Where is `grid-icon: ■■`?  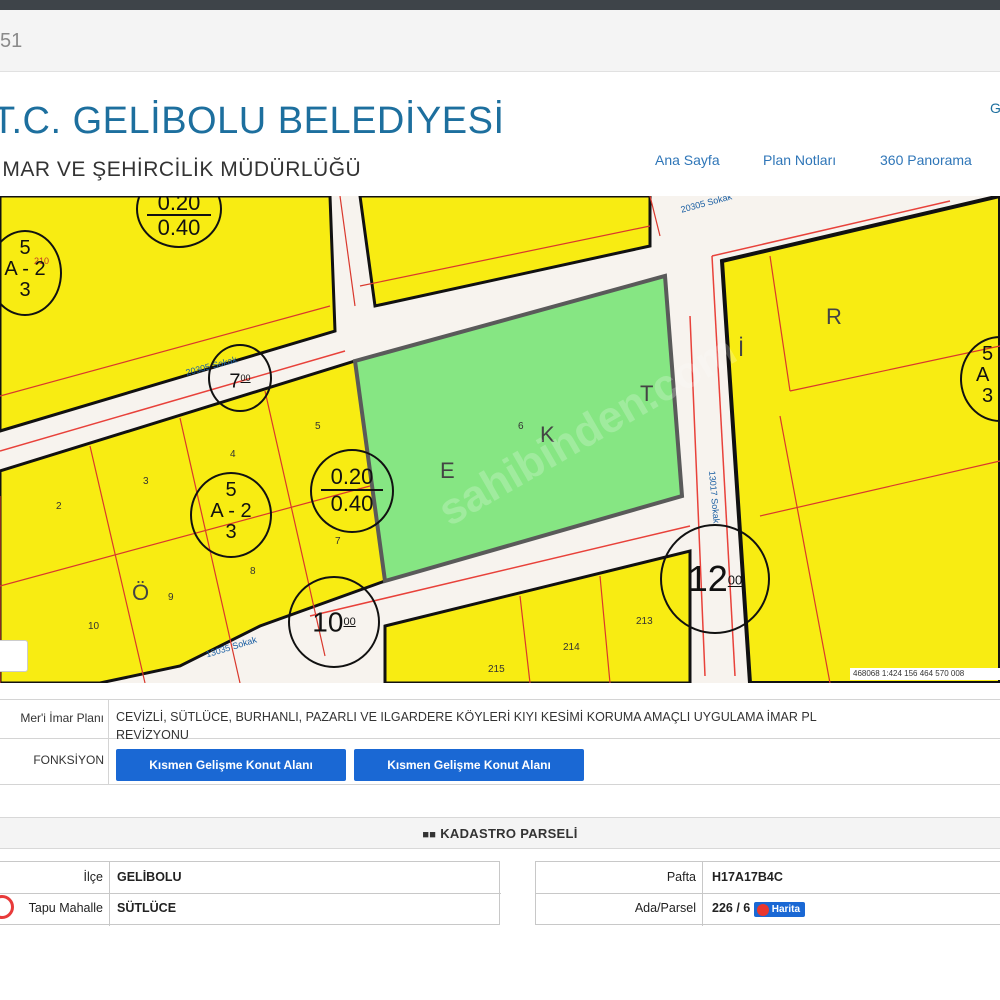 grid-icon: ■■ is located at coordinates (429, 835).